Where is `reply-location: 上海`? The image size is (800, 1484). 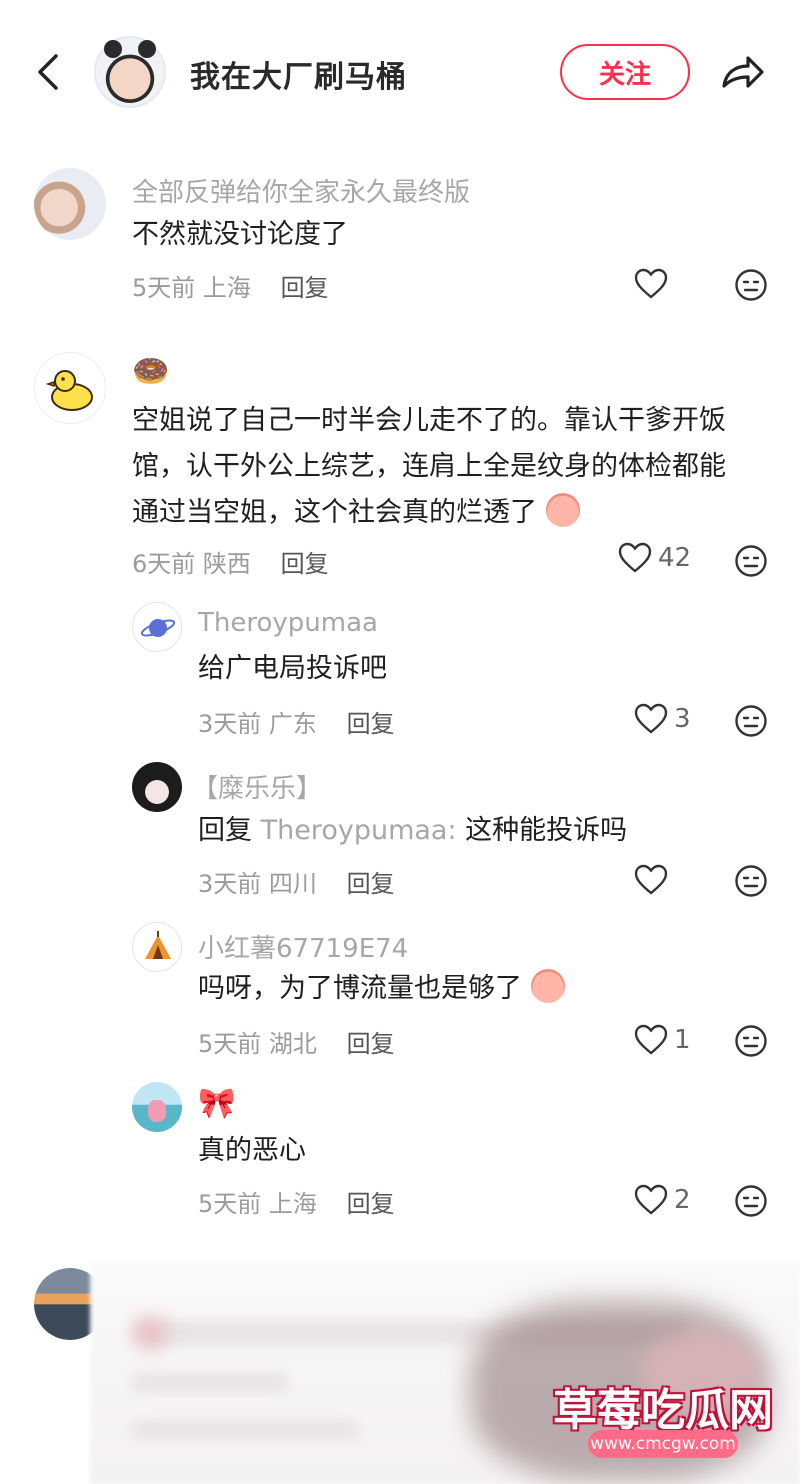 reply-location: 上海 is located at coordinates (292, 1204).